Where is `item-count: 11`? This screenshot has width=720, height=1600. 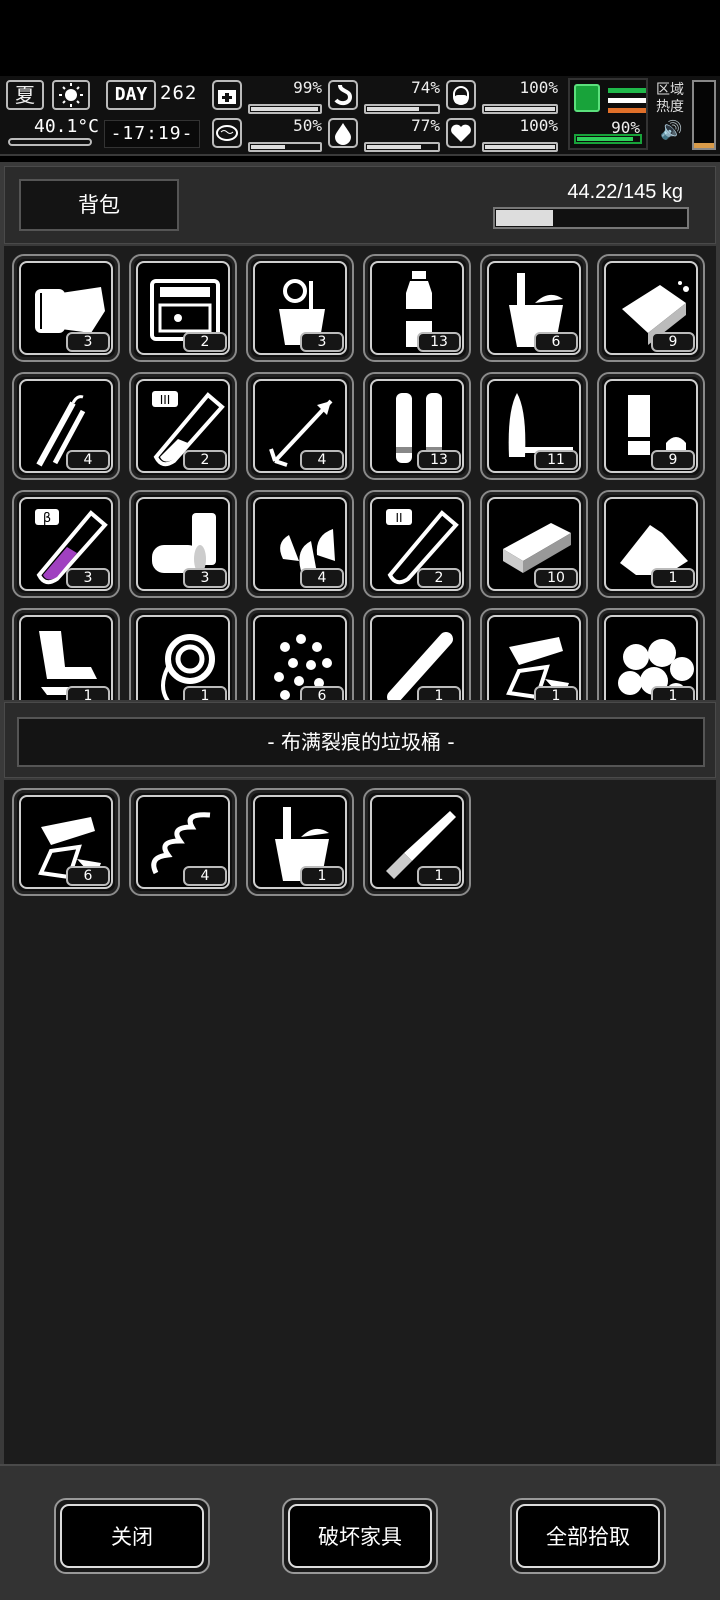 item-count: 11 is located at coordinates (556, 460).